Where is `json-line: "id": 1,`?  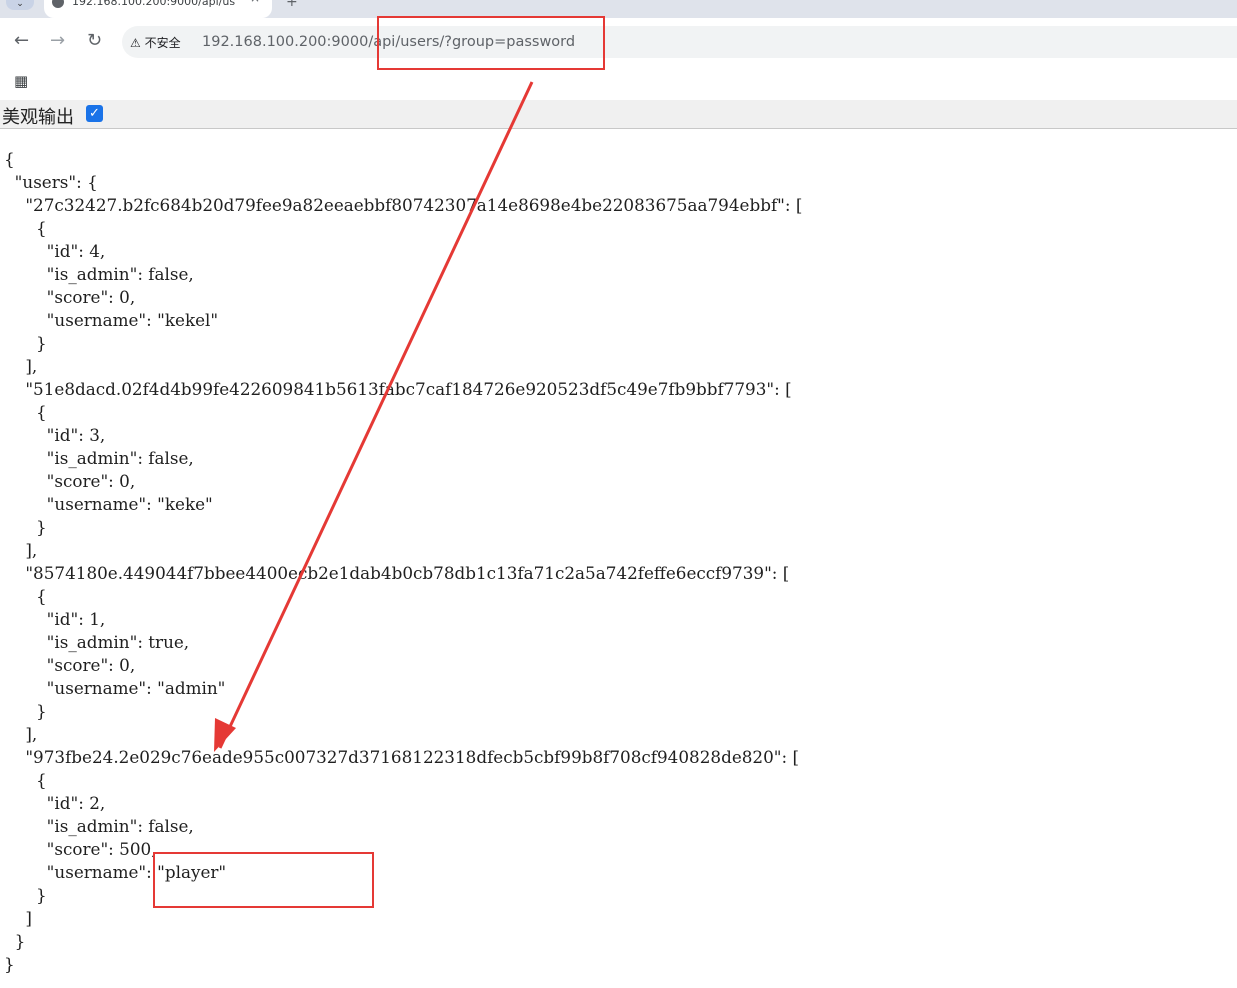 json-line: "id": 1, is located at coordinates (55, 619).